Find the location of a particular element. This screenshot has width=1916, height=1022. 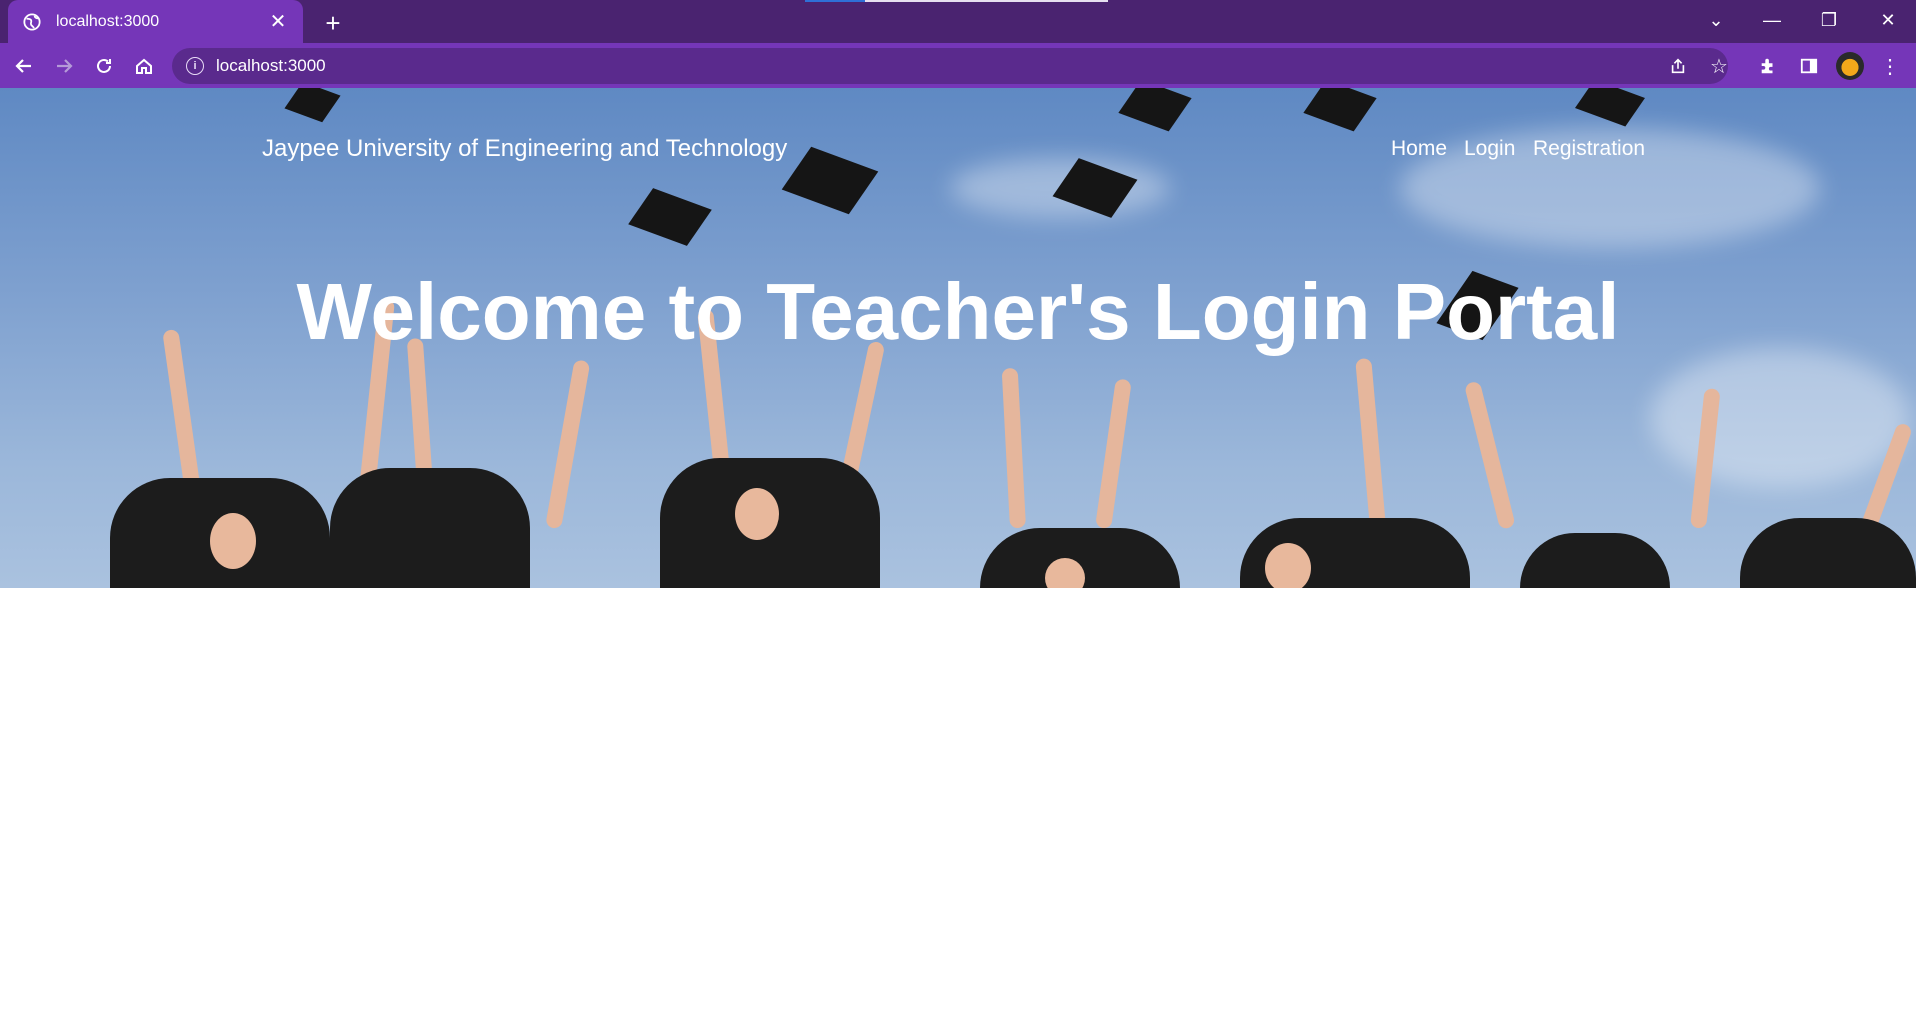

nav-home-link: Home is located at coordinates (1419, 149).